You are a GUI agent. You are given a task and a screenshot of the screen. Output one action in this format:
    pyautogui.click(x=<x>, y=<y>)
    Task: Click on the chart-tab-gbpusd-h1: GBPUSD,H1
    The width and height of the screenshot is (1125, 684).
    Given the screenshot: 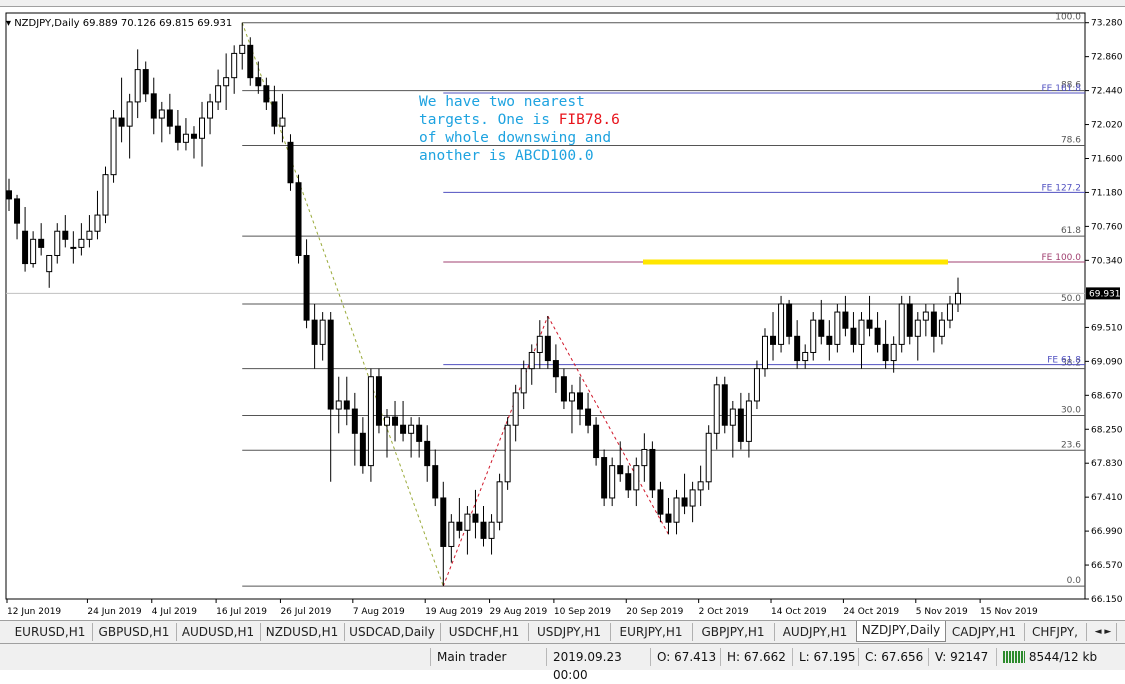 What is the action you would take?
    pyautogui.click(x=134, y=632)
    